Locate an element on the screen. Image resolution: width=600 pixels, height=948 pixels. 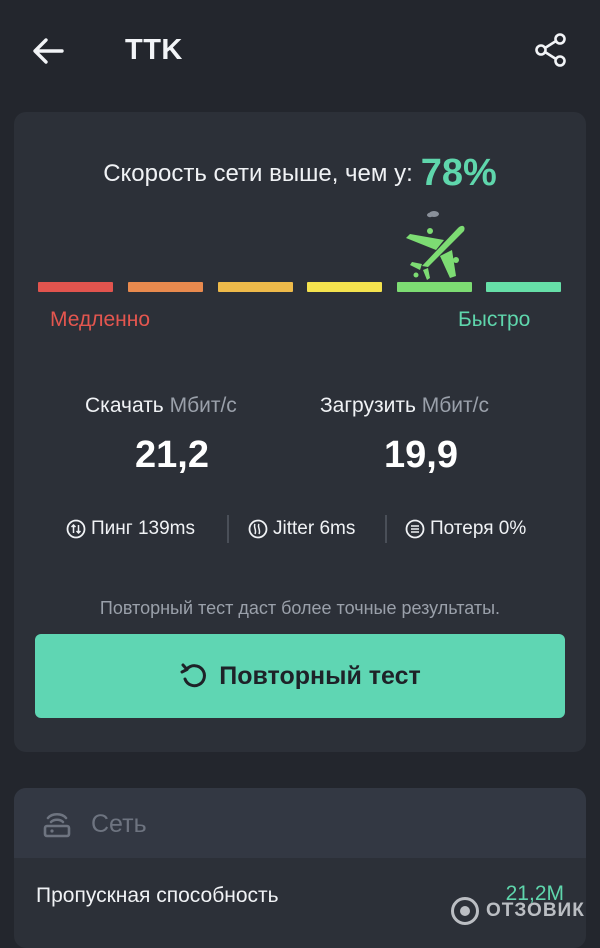
retest-button: Повторный тест is located at coordinates (300, 676).